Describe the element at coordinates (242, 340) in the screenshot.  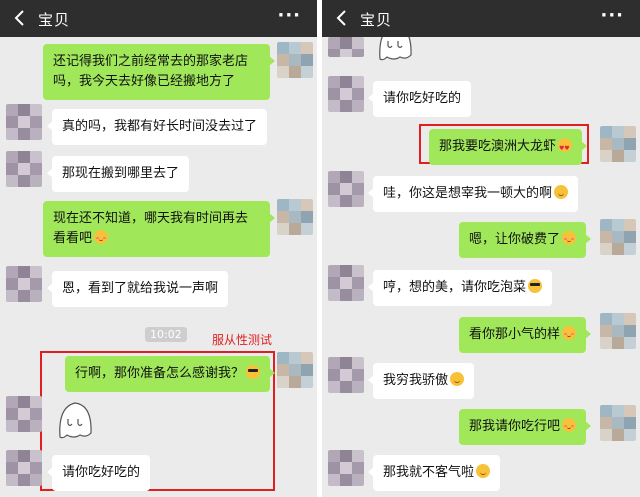
I see `annotation-label: 服从性测试` at that location.